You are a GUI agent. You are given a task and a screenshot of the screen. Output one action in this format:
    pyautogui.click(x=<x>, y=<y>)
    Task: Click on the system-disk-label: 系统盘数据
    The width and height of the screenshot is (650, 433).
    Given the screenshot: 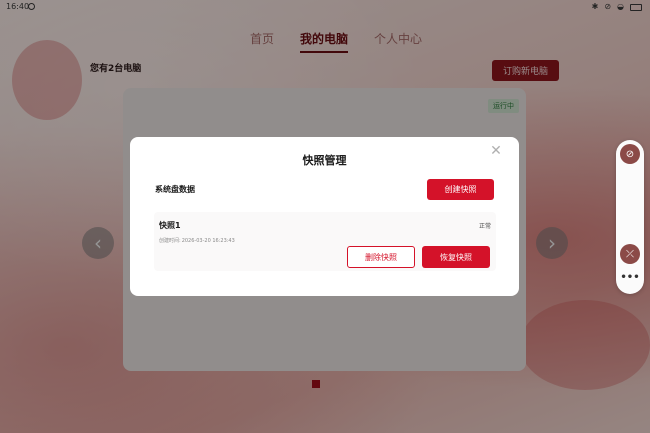 What is the action you would take?
    pyautogui.click(x=175, y=189)
    